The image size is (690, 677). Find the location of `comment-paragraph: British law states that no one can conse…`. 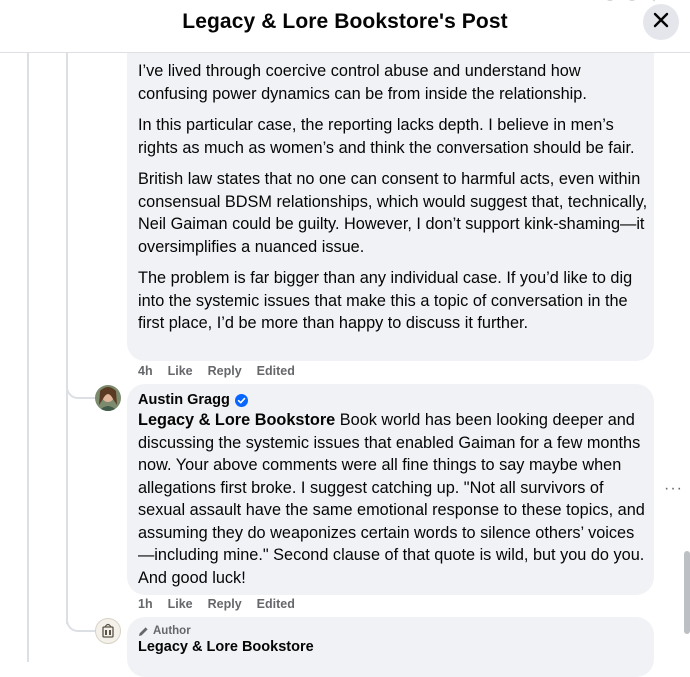

comment-paragraph: British law states that no one can conse… is located at coordinates (393, 213).